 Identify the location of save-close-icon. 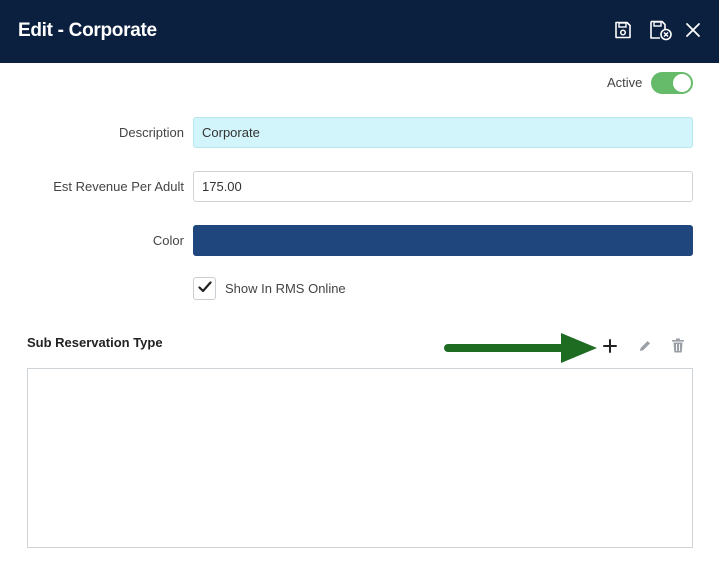
(661, 32).